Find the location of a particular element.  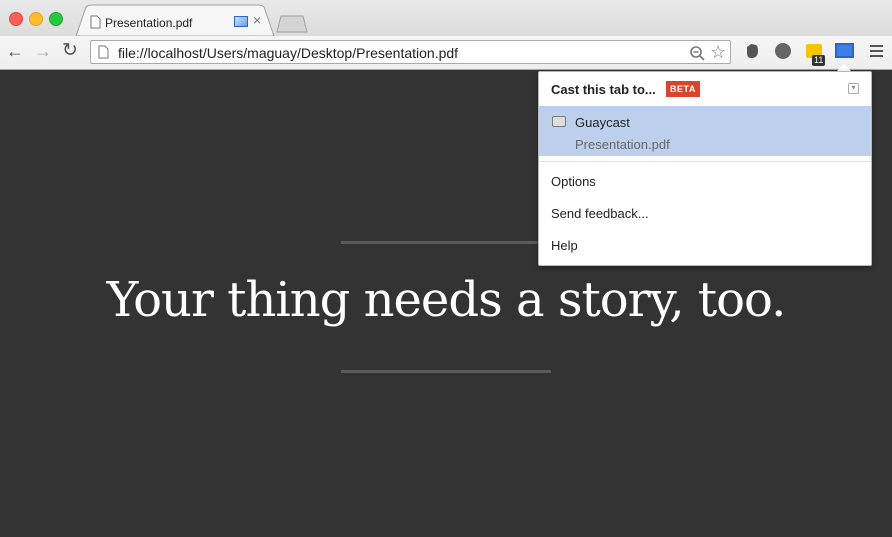

back-button: ← is located at coordinates (15, 51).